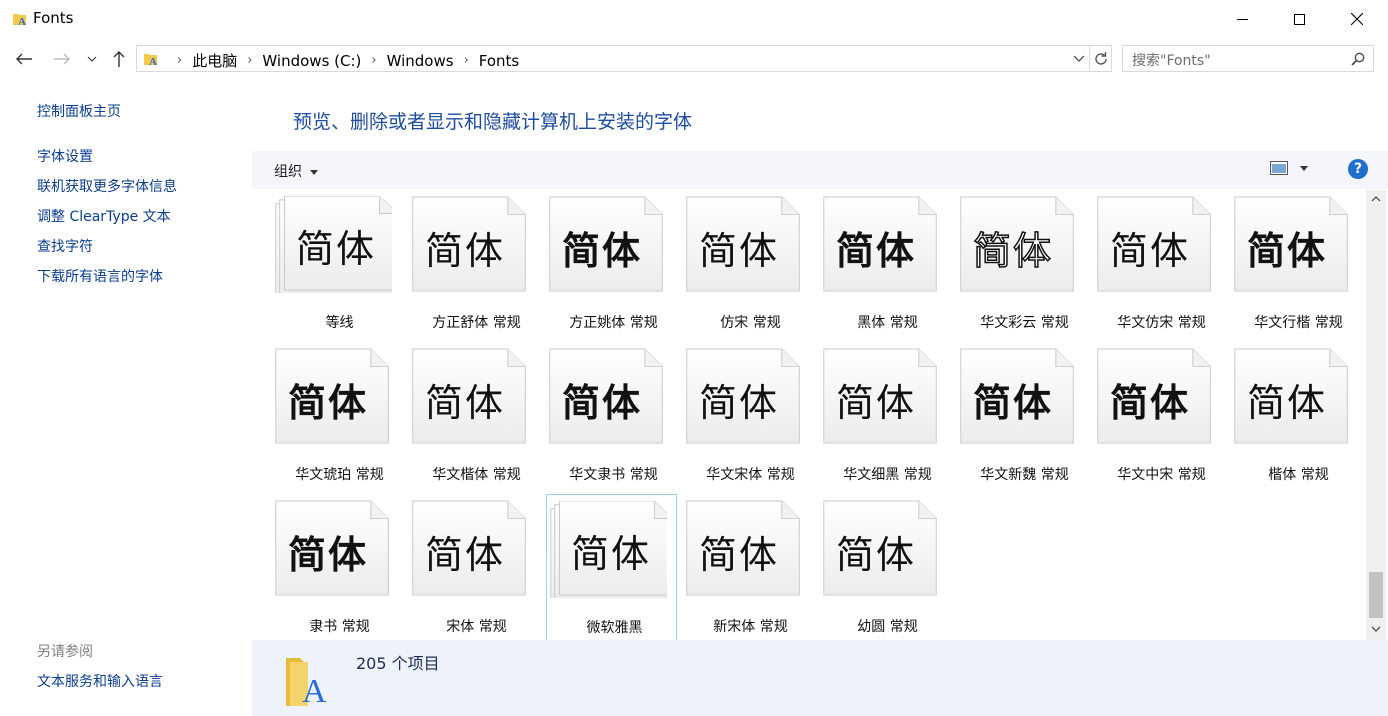 This screenshot has height=716, width=1388. I want to click on arrow-right-icon, so click(62, 59).